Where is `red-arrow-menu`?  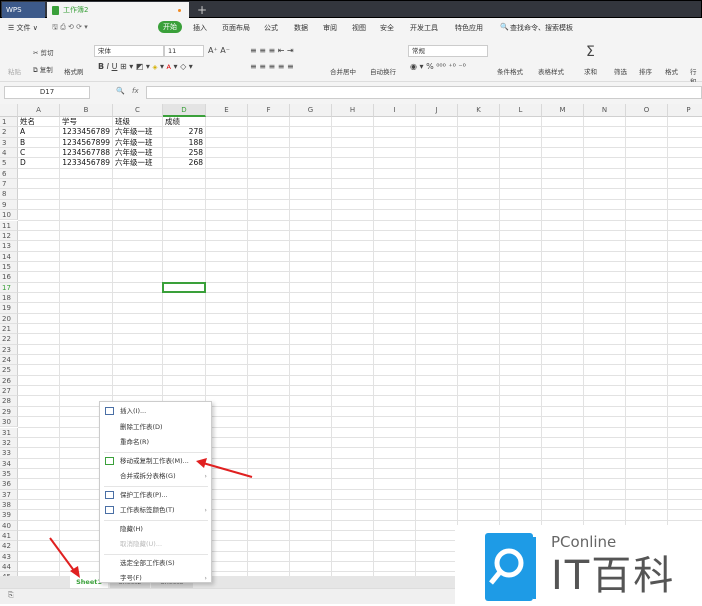 red-arrow-menu is located at coordinates (224, 468).